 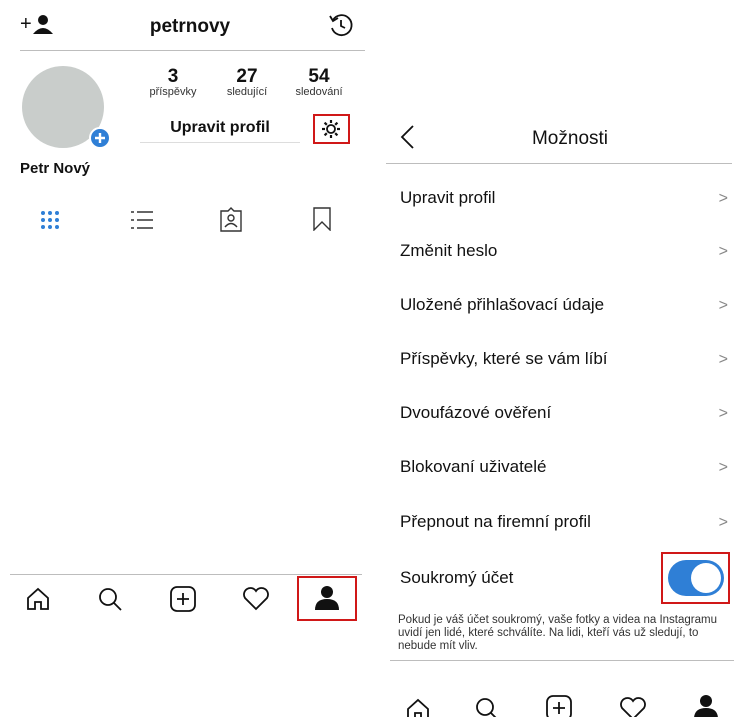 What do you see at coordinates (186, 574) in the screenshot?
I see `bottom-nav-divider` at bounding box center [186, 574].